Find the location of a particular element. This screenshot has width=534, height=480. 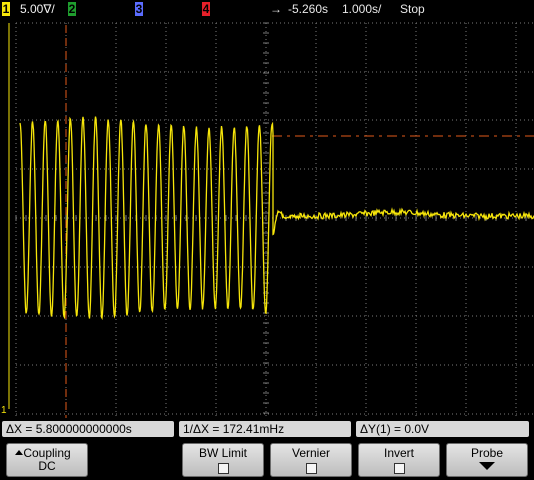

vernier-checkbox-icon is located at coordinates (311, 468).